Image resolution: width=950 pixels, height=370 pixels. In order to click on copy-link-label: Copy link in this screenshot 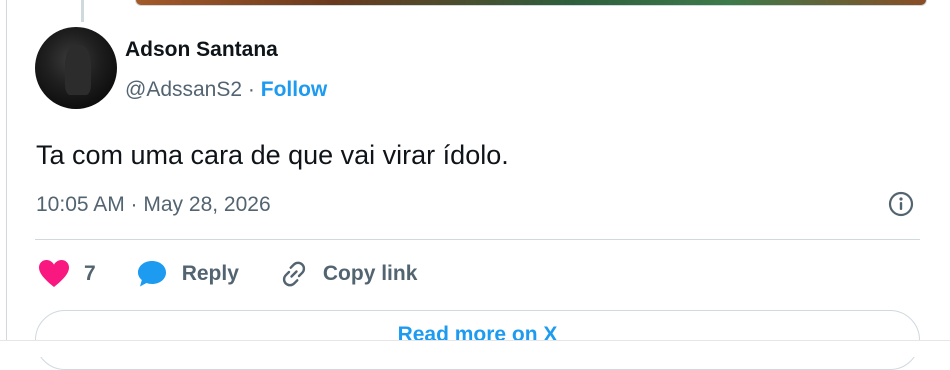, I will do `click(370, 273)`.